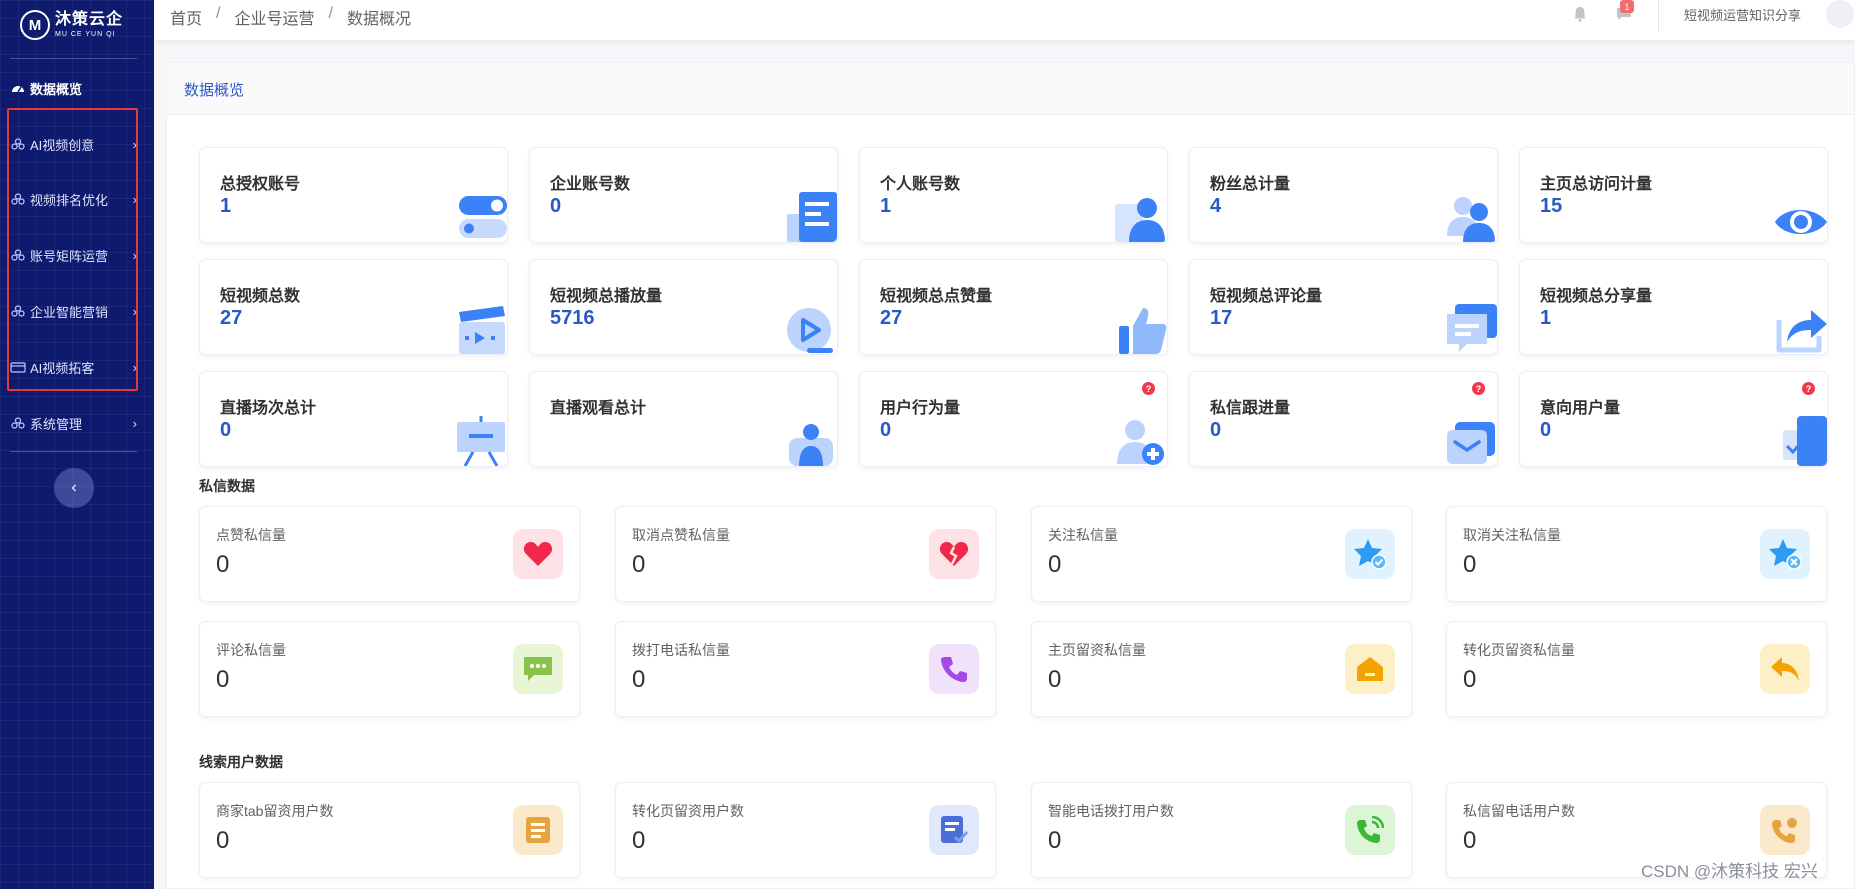 The width and height of the screenshot is (1855, 889). What do you see at coordinates (1801, 217) in the screenshot?
I see `eye-icon` at bounding box center [1801, 217].